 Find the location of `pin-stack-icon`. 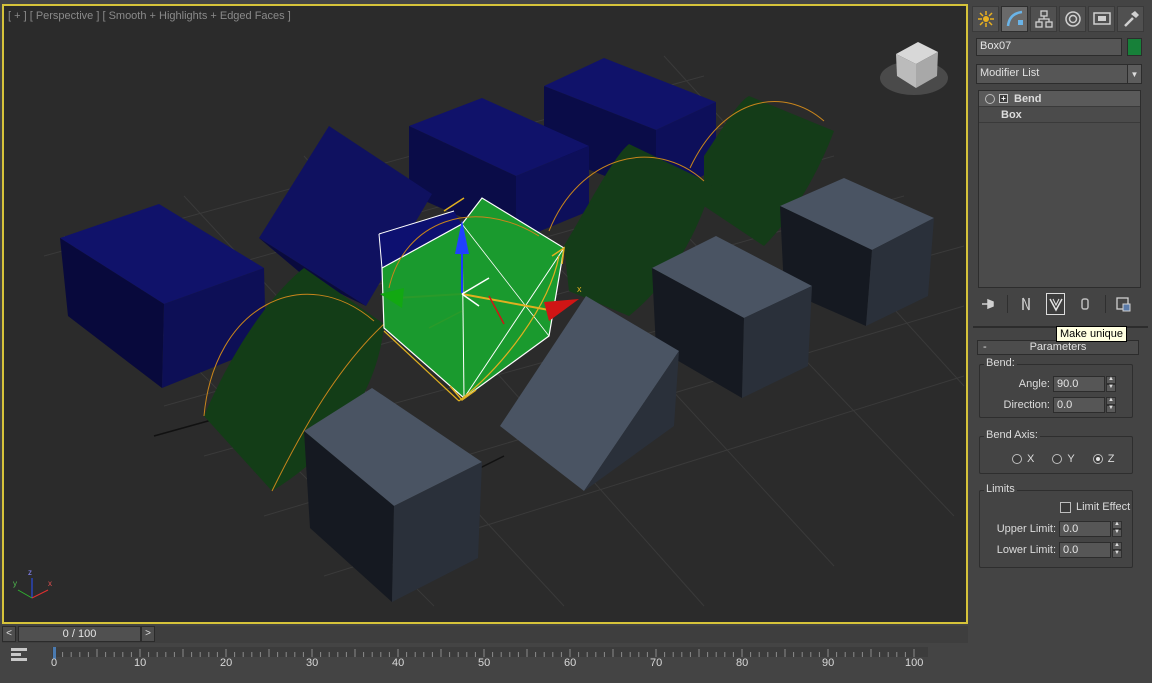

pin-stack-icon is located at coordinates (987, 304).